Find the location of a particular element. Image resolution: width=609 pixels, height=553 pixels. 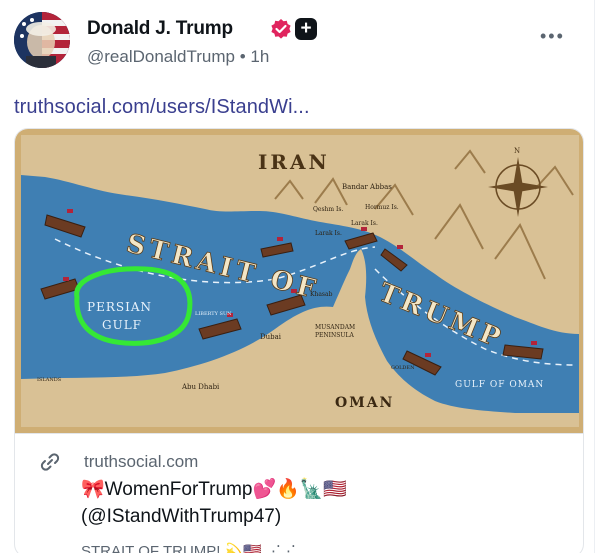

map-label-liberty: LIBERTY SUN is located at coordinates (213, 314).